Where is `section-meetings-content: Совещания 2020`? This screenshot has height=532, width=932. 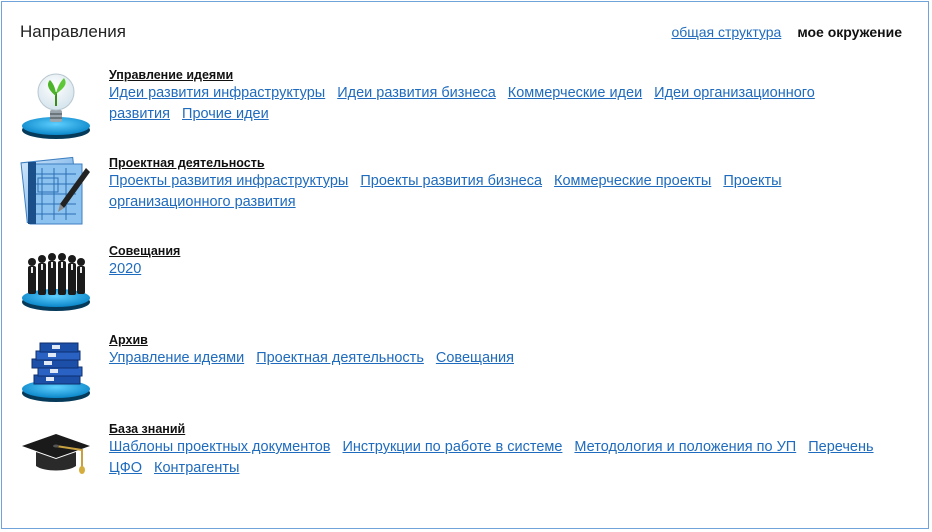
section-meetings-content: Совещания 2020 is located at coordinates (504, 261).